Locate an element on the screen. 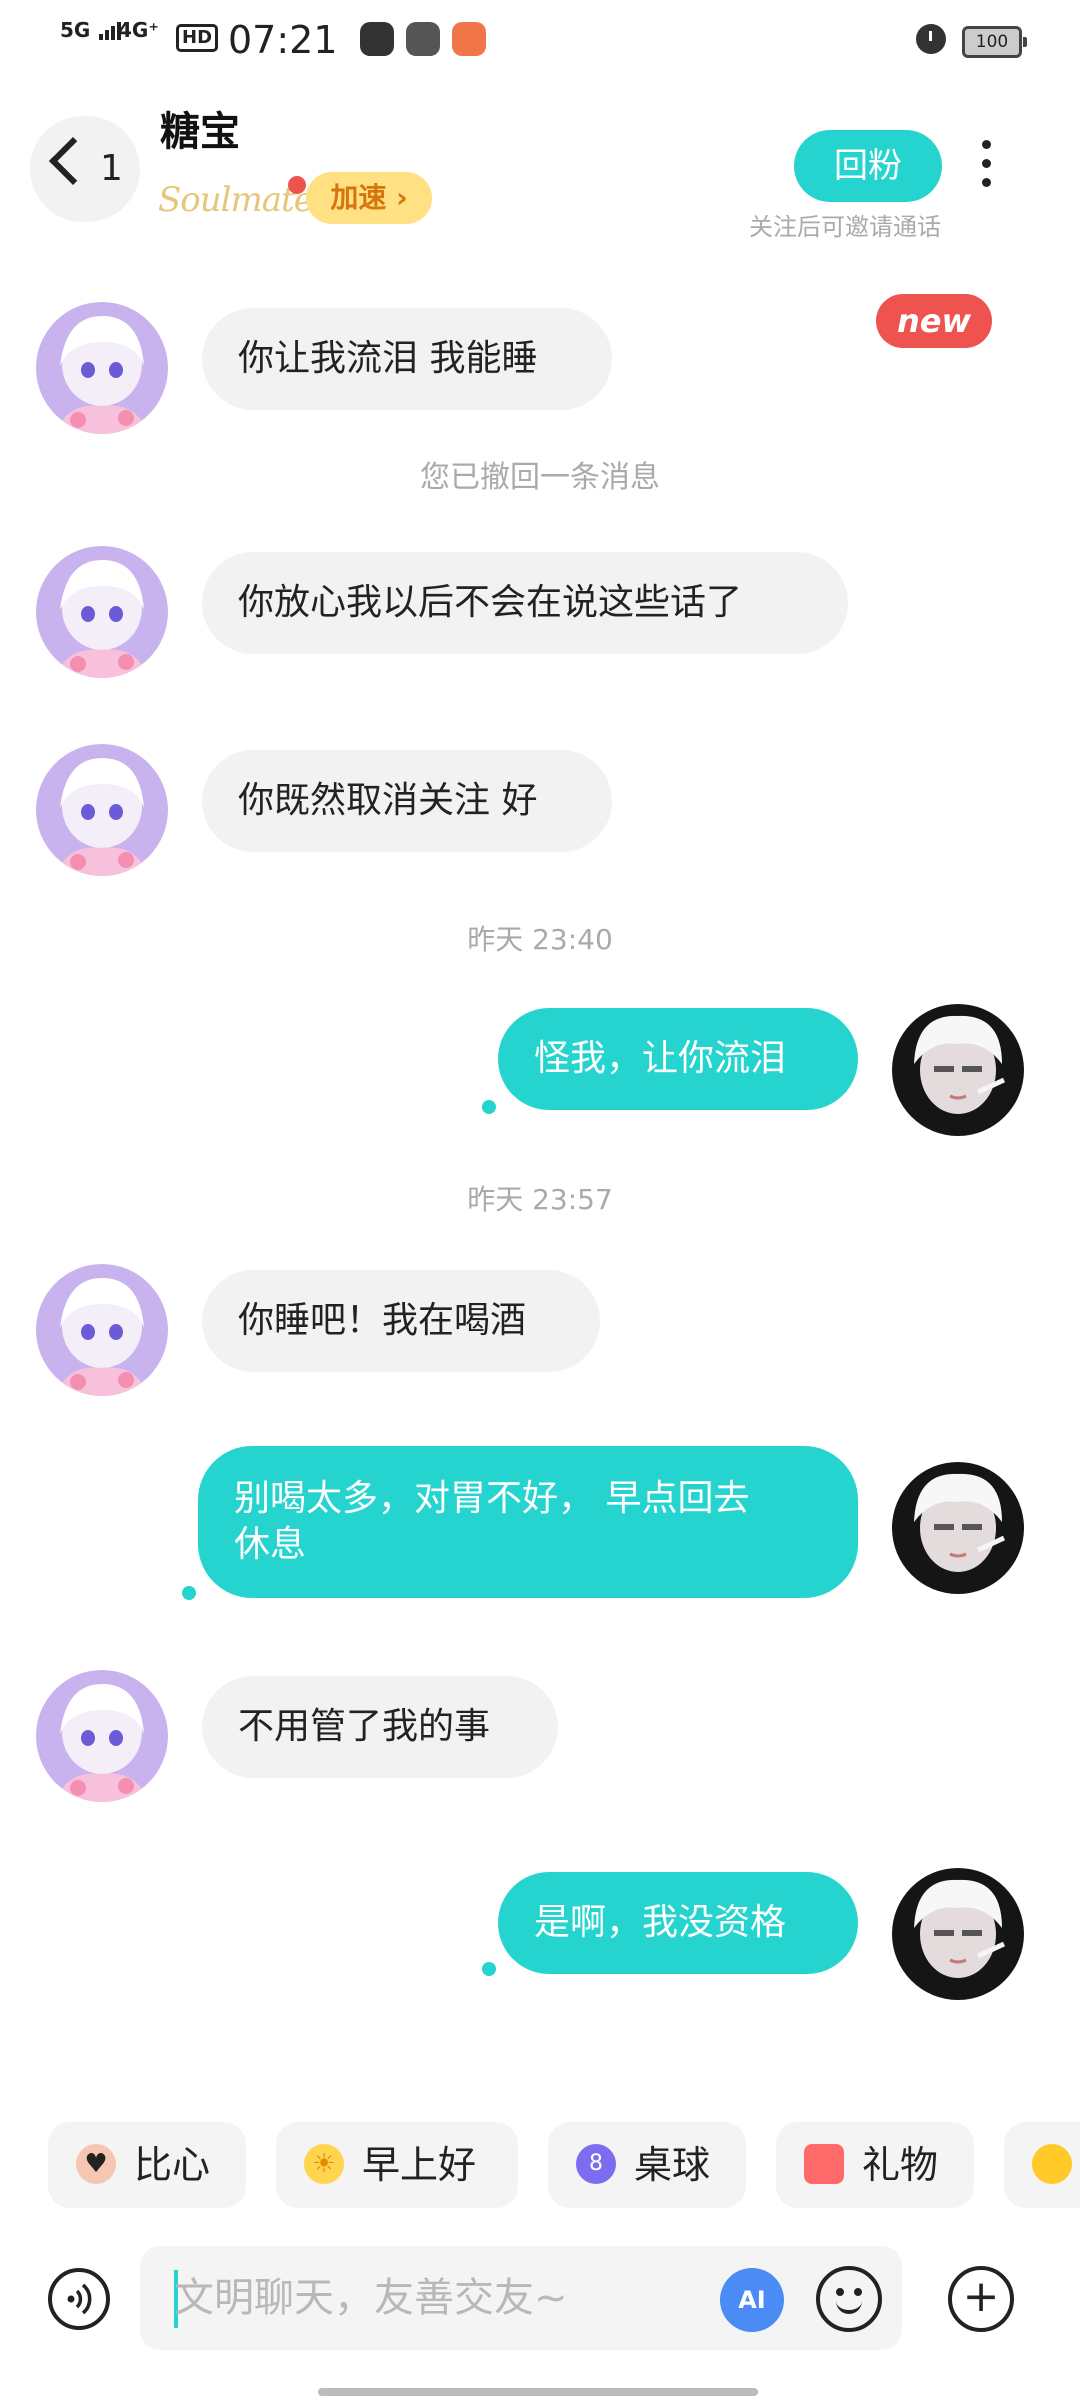  plus-icon: + is located at coordinates (981, 2299).